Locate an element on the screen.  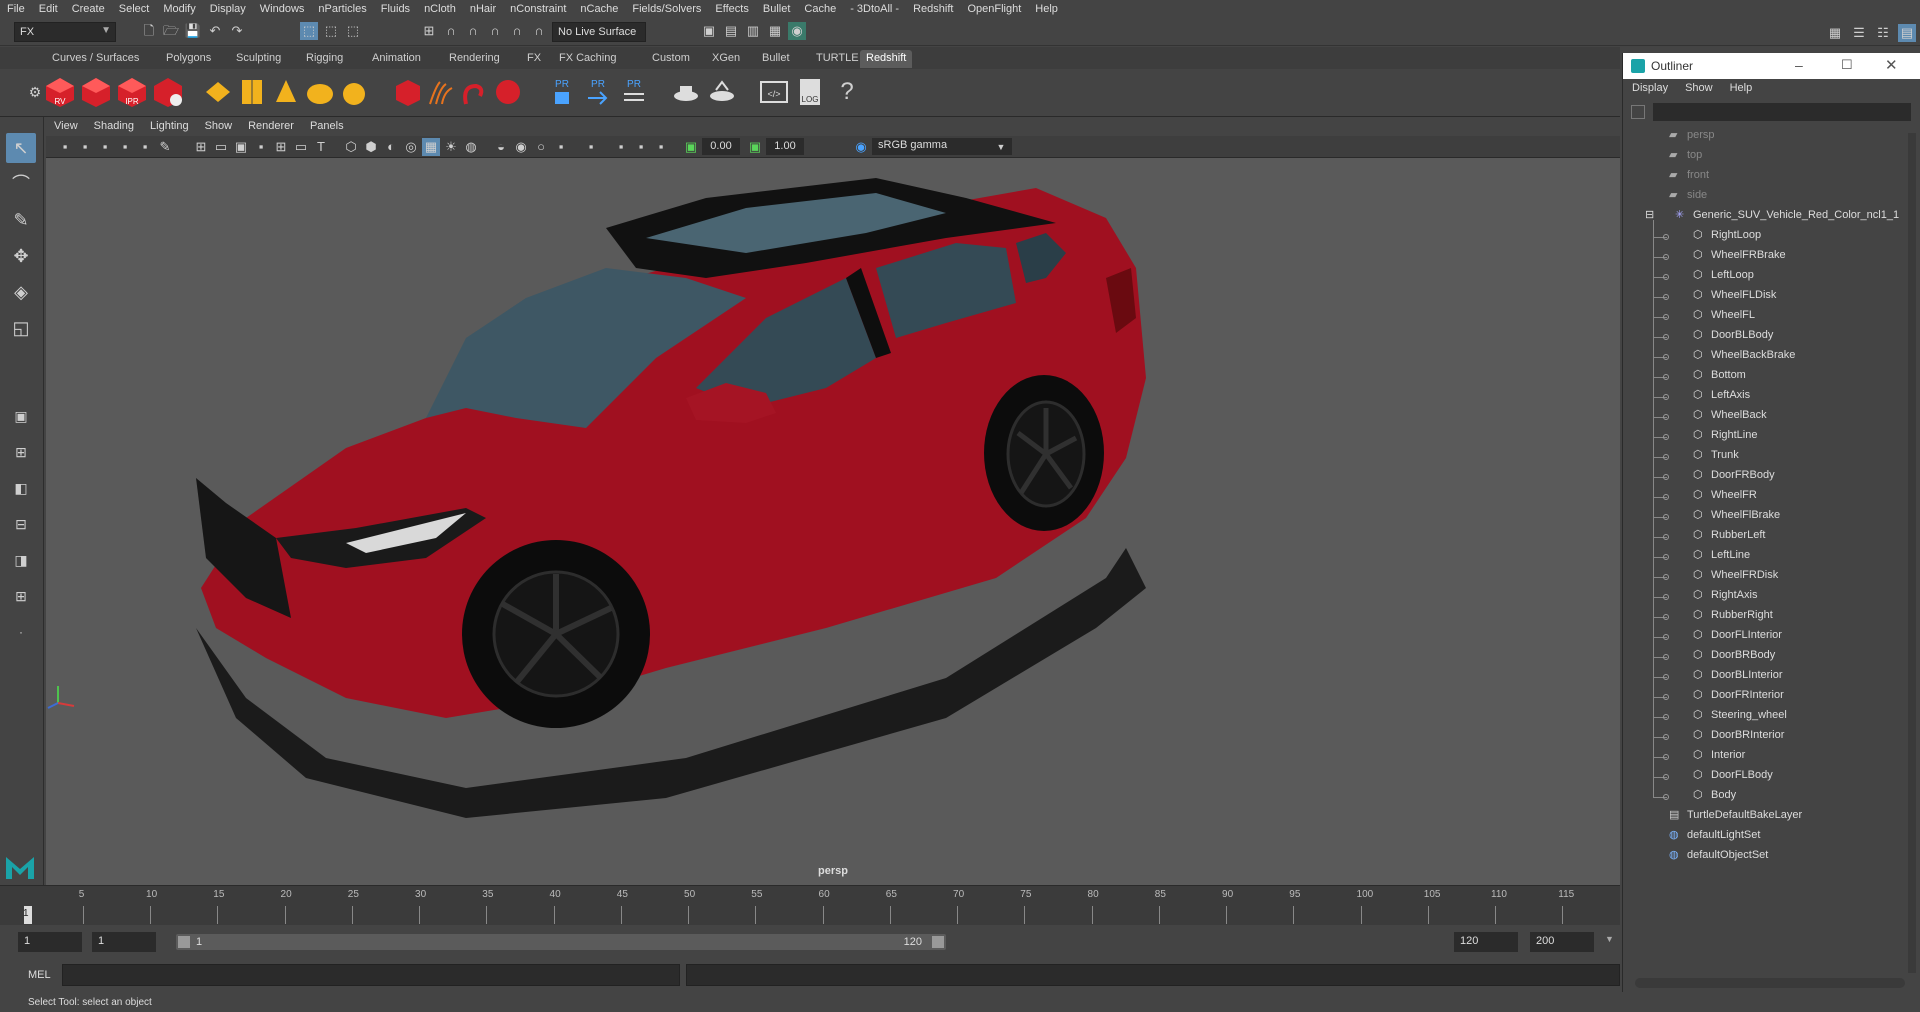
hypershade-layout-icon: ⊞ is located at coordinates (21, 596).